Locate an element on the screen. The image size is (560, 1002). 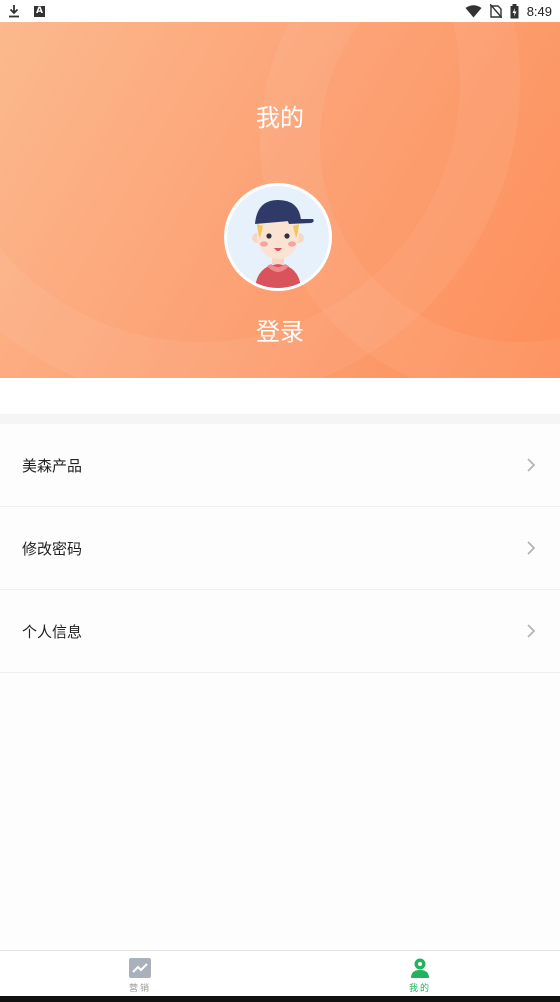
menu-item-change-password: 修改密码 is located at coordinates (280, 548).